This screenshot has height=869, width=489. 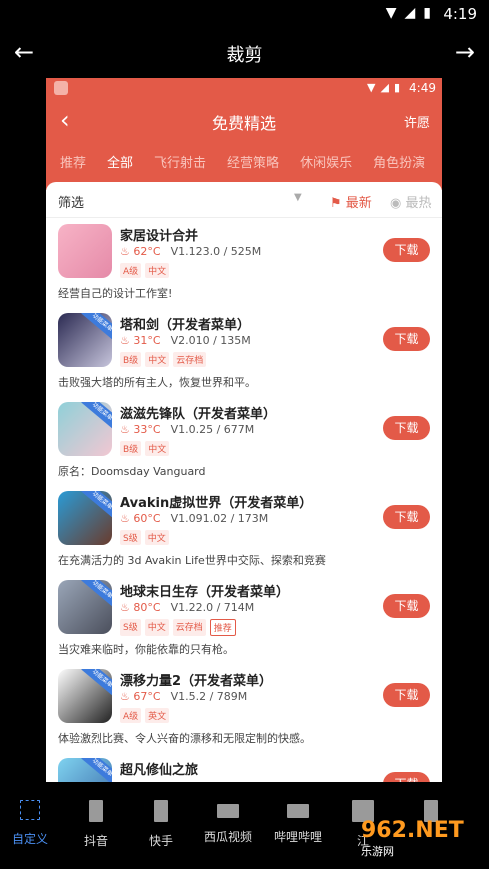 What do you see at coordinates (244, 767) in the screenshot?
I see `app-list-item: 功能菜单 超凡修仙之旅 下载` at bounding box center [244, 767].